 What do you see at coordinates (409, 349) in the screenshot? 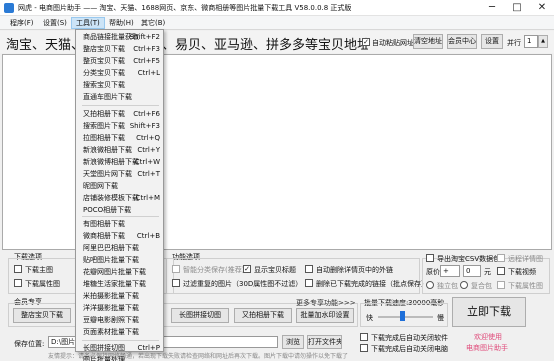
I see `auto-shutdown-pc-label: 下载完成后自动关闭电脑` at bounding box center [409, 349].